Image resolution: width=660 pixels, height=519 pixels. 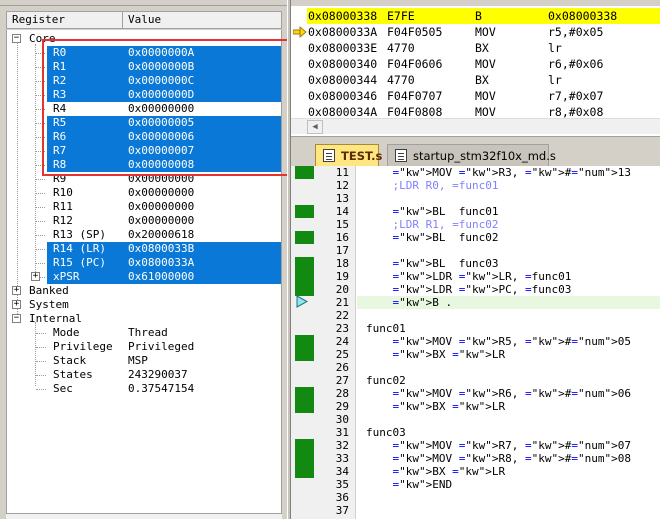 I want to click on register-value: 0x0000000C, so click(x=161, y=81).